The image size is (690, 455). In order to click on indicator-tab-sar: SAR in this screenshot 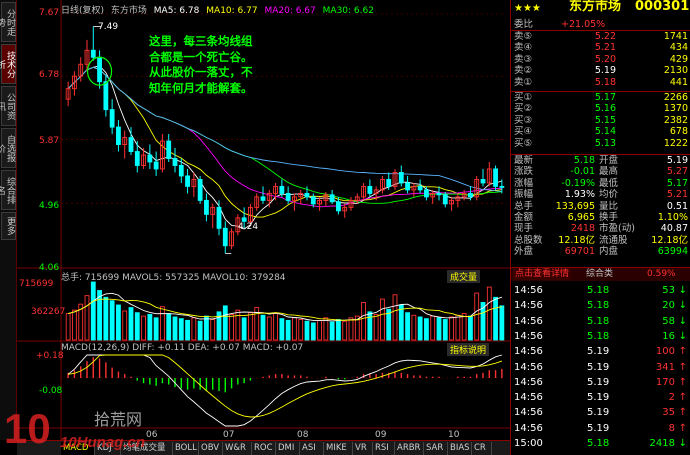, I will do `click(436, 448)`.